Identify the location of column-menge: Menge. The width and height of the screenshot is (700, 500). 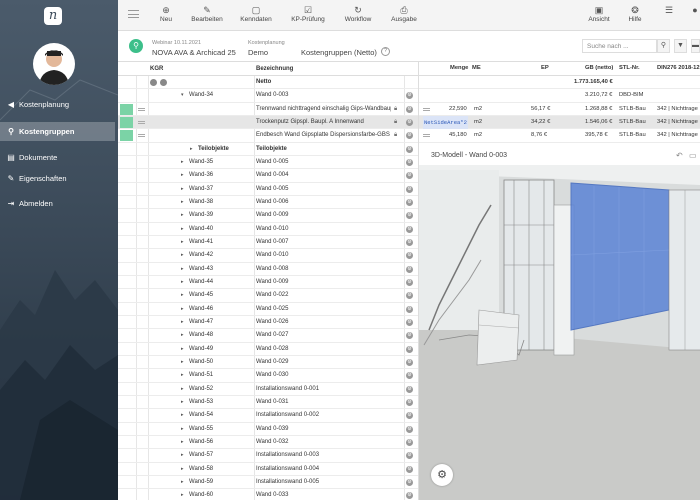
(459, 68).